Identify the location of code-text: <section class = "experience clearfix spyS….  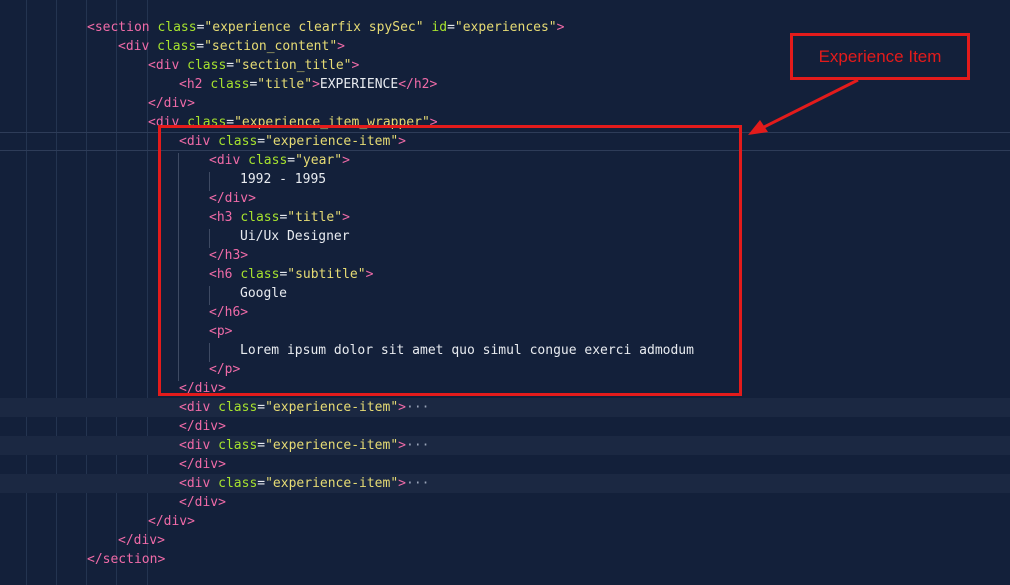
(325, 27).